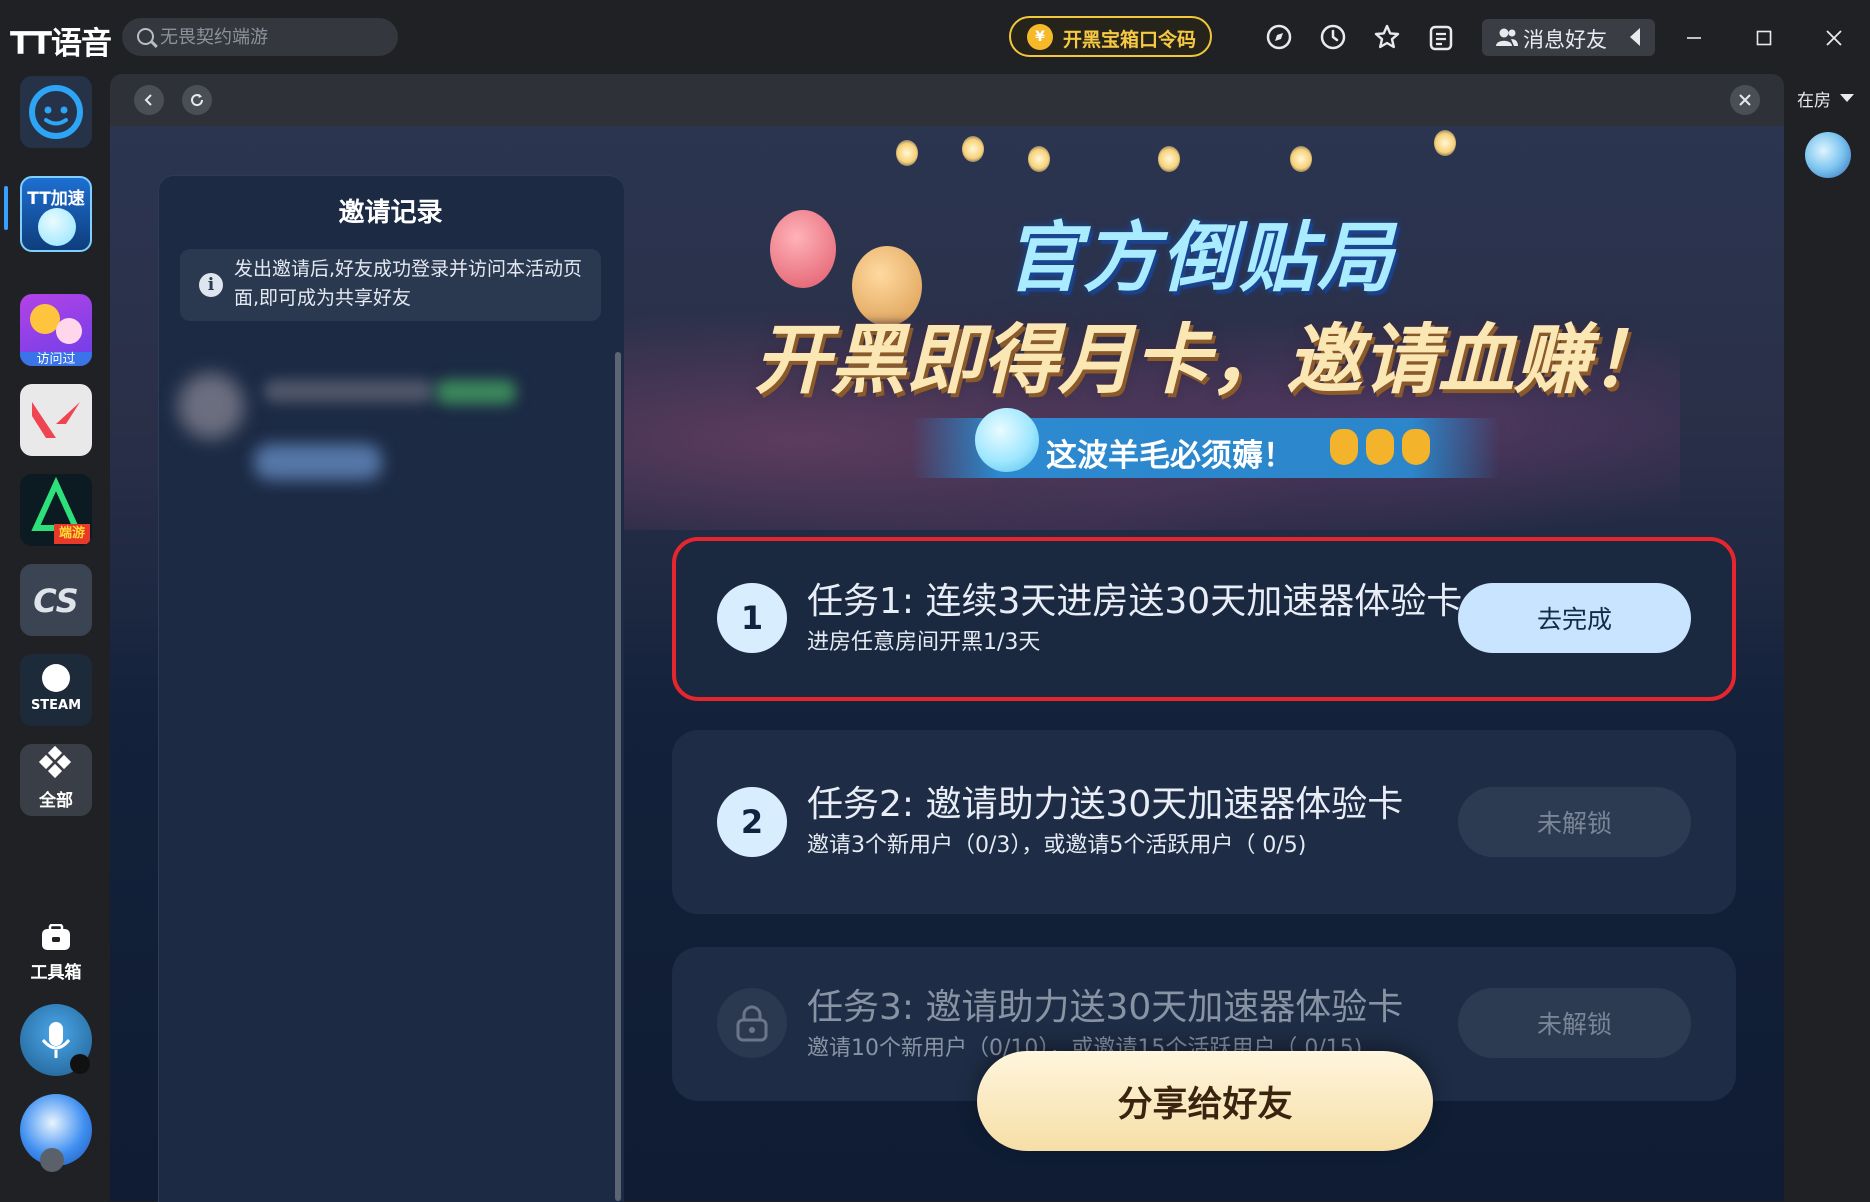 The image size is (1870, 1202). I want to click on task-title: 任务3: 邀请助力送30天加速器体验卡, so click(1105, 1007).